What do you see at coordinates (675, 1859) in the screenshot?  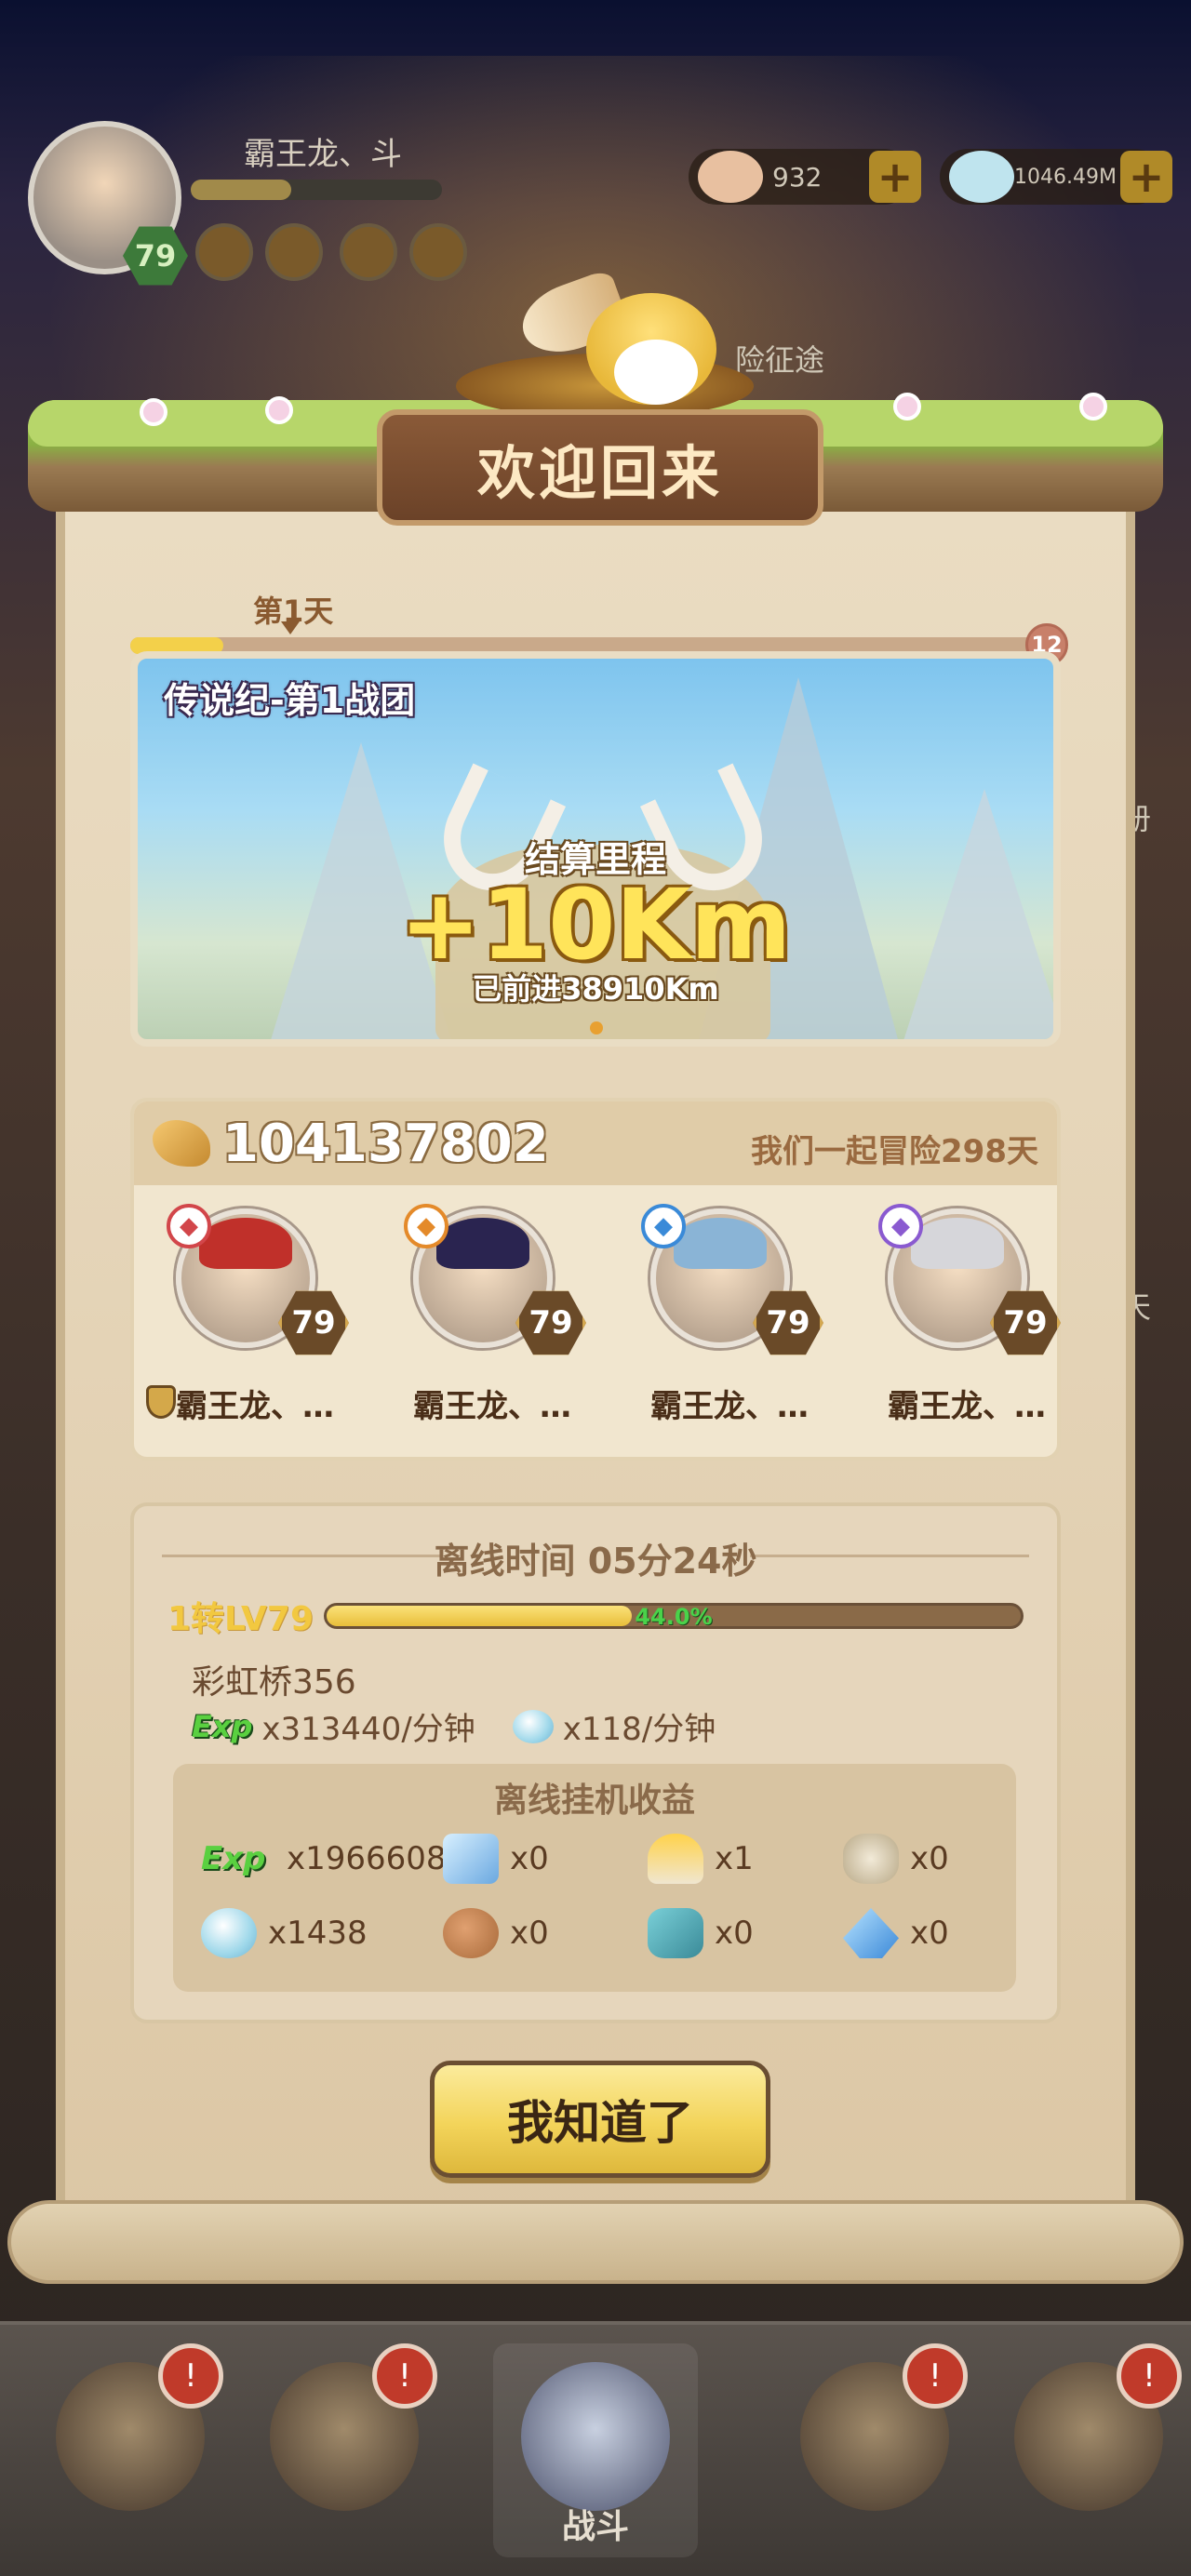 I see `candle-icon` at bounding box center [675, 1859].